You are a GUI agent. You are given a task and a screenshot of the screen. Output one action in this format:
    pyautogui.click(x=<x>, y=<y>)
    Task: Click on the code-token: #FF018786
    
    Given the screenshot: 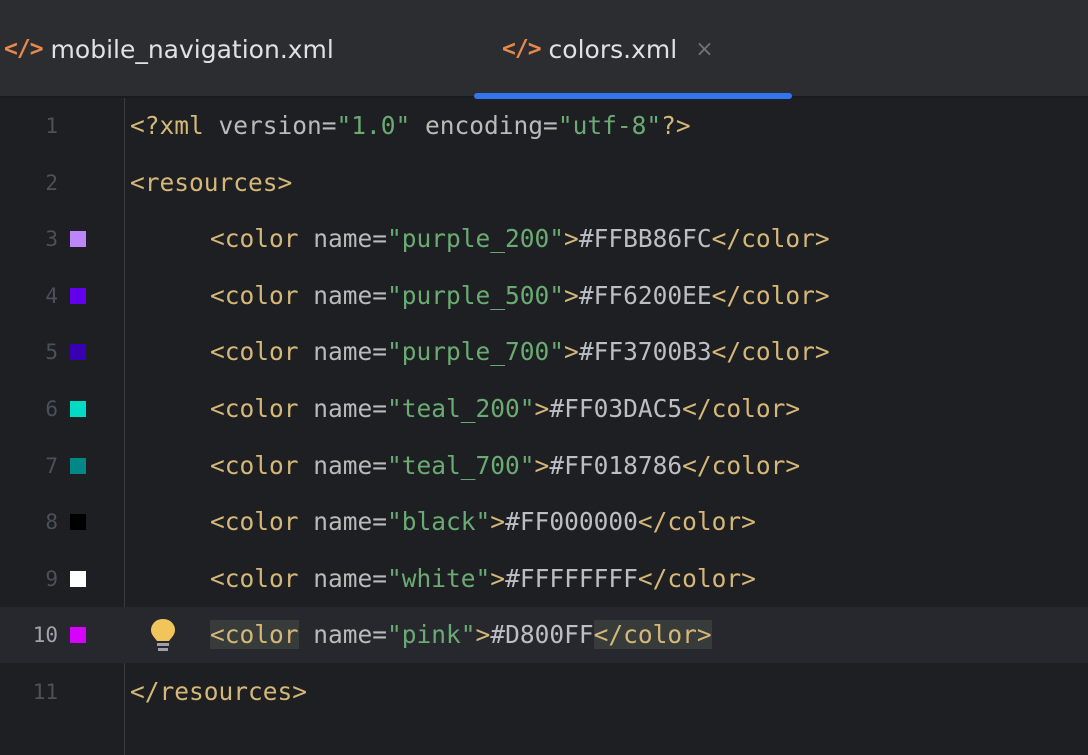 What is the action you would take?
    pyautogui.click(x=616, y=465)
    